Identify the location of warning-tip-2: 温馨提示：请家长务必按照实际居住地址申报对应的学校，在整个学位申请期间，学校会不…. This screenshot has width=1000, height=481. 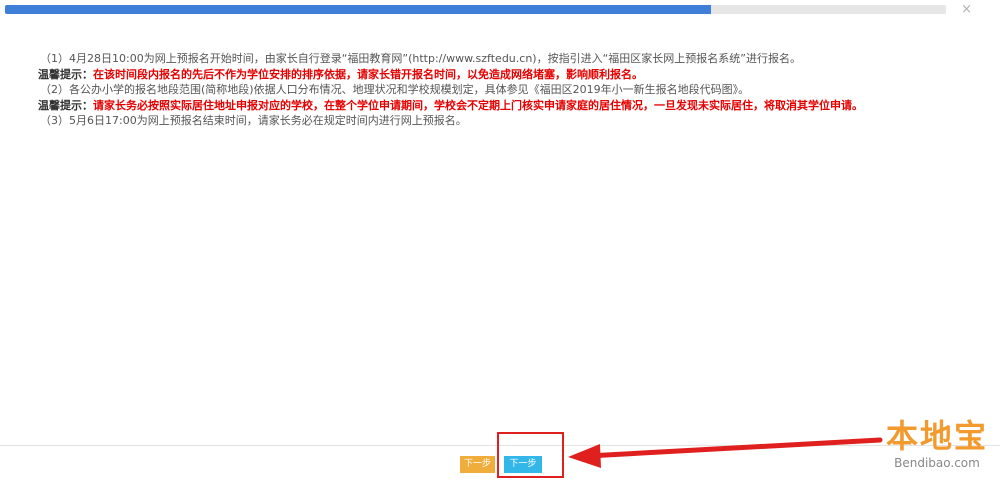
(498, 106).